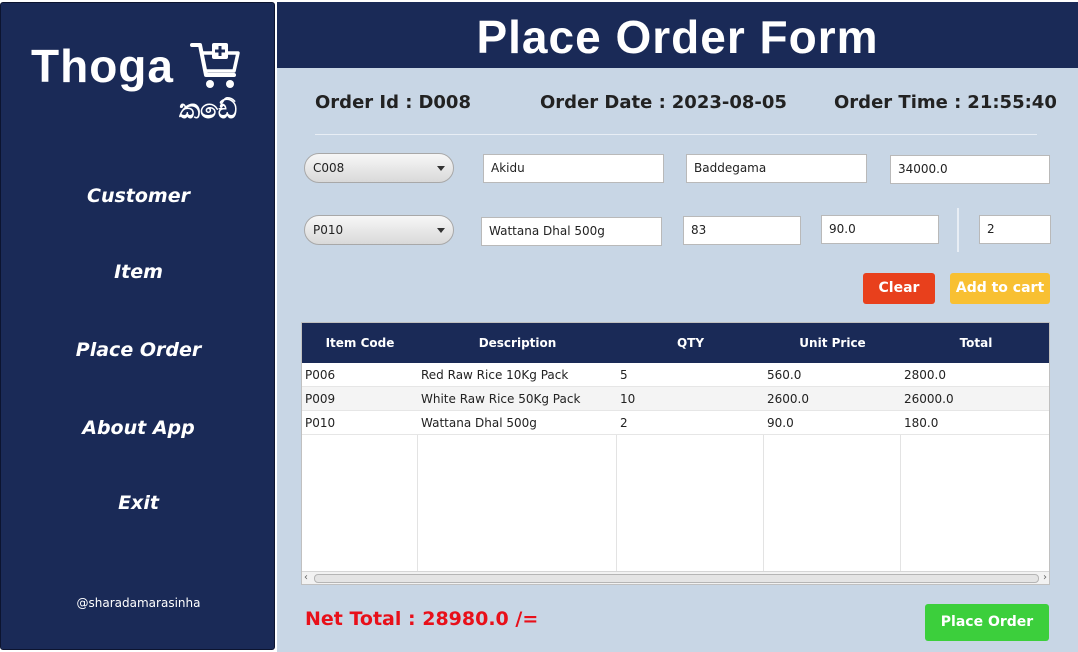 Image resolution: width=1078 pixels, height=652 pixels. I want to click on net-total-label: Net Total :, so click(360, 619).